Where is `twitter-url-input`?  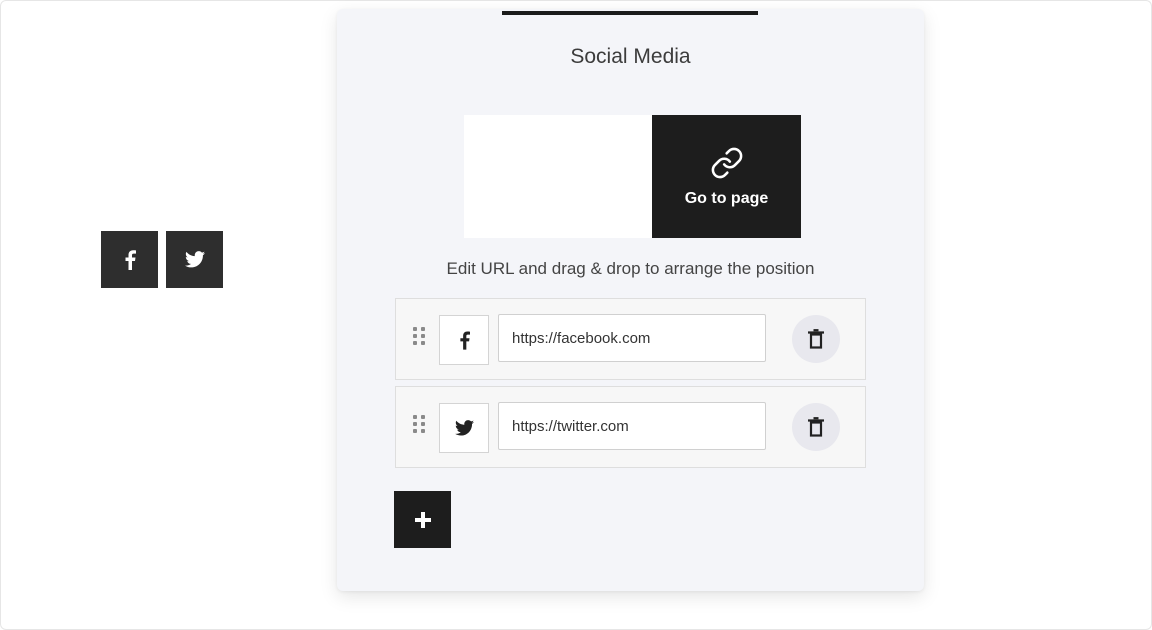 twitter-url-input is located at coordinates (632, 426).